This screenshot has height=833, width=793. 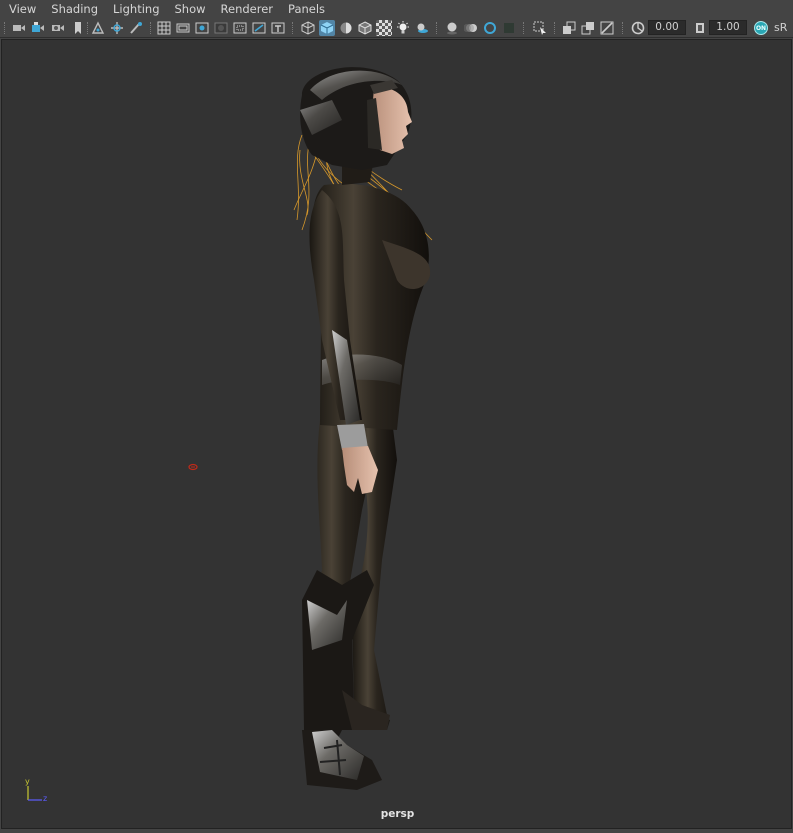 I want to click on menu-shading: Shading, so click(x=74, y=9).